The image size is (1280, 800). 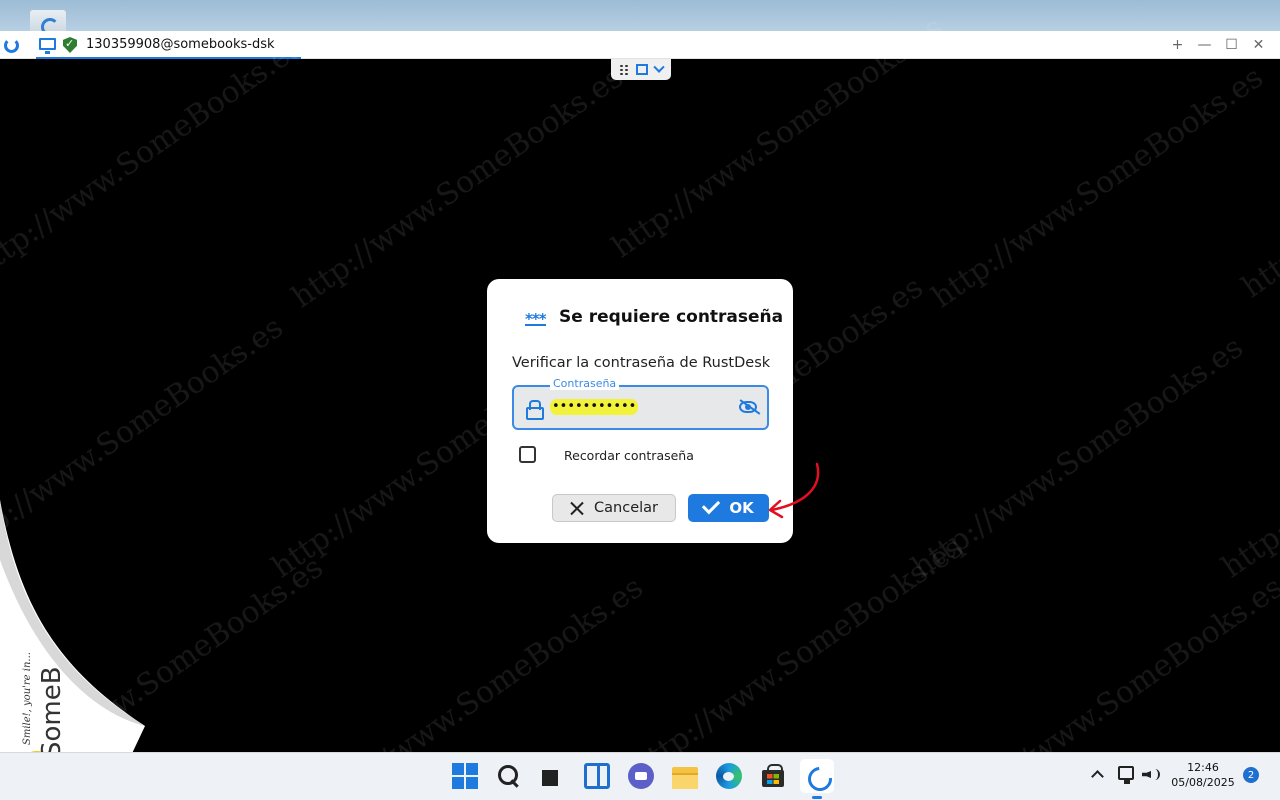 What do you see at coordinates (729, 776) in the screenshot?
I see `edge-browser-icon` at bounding box center [729, 776].